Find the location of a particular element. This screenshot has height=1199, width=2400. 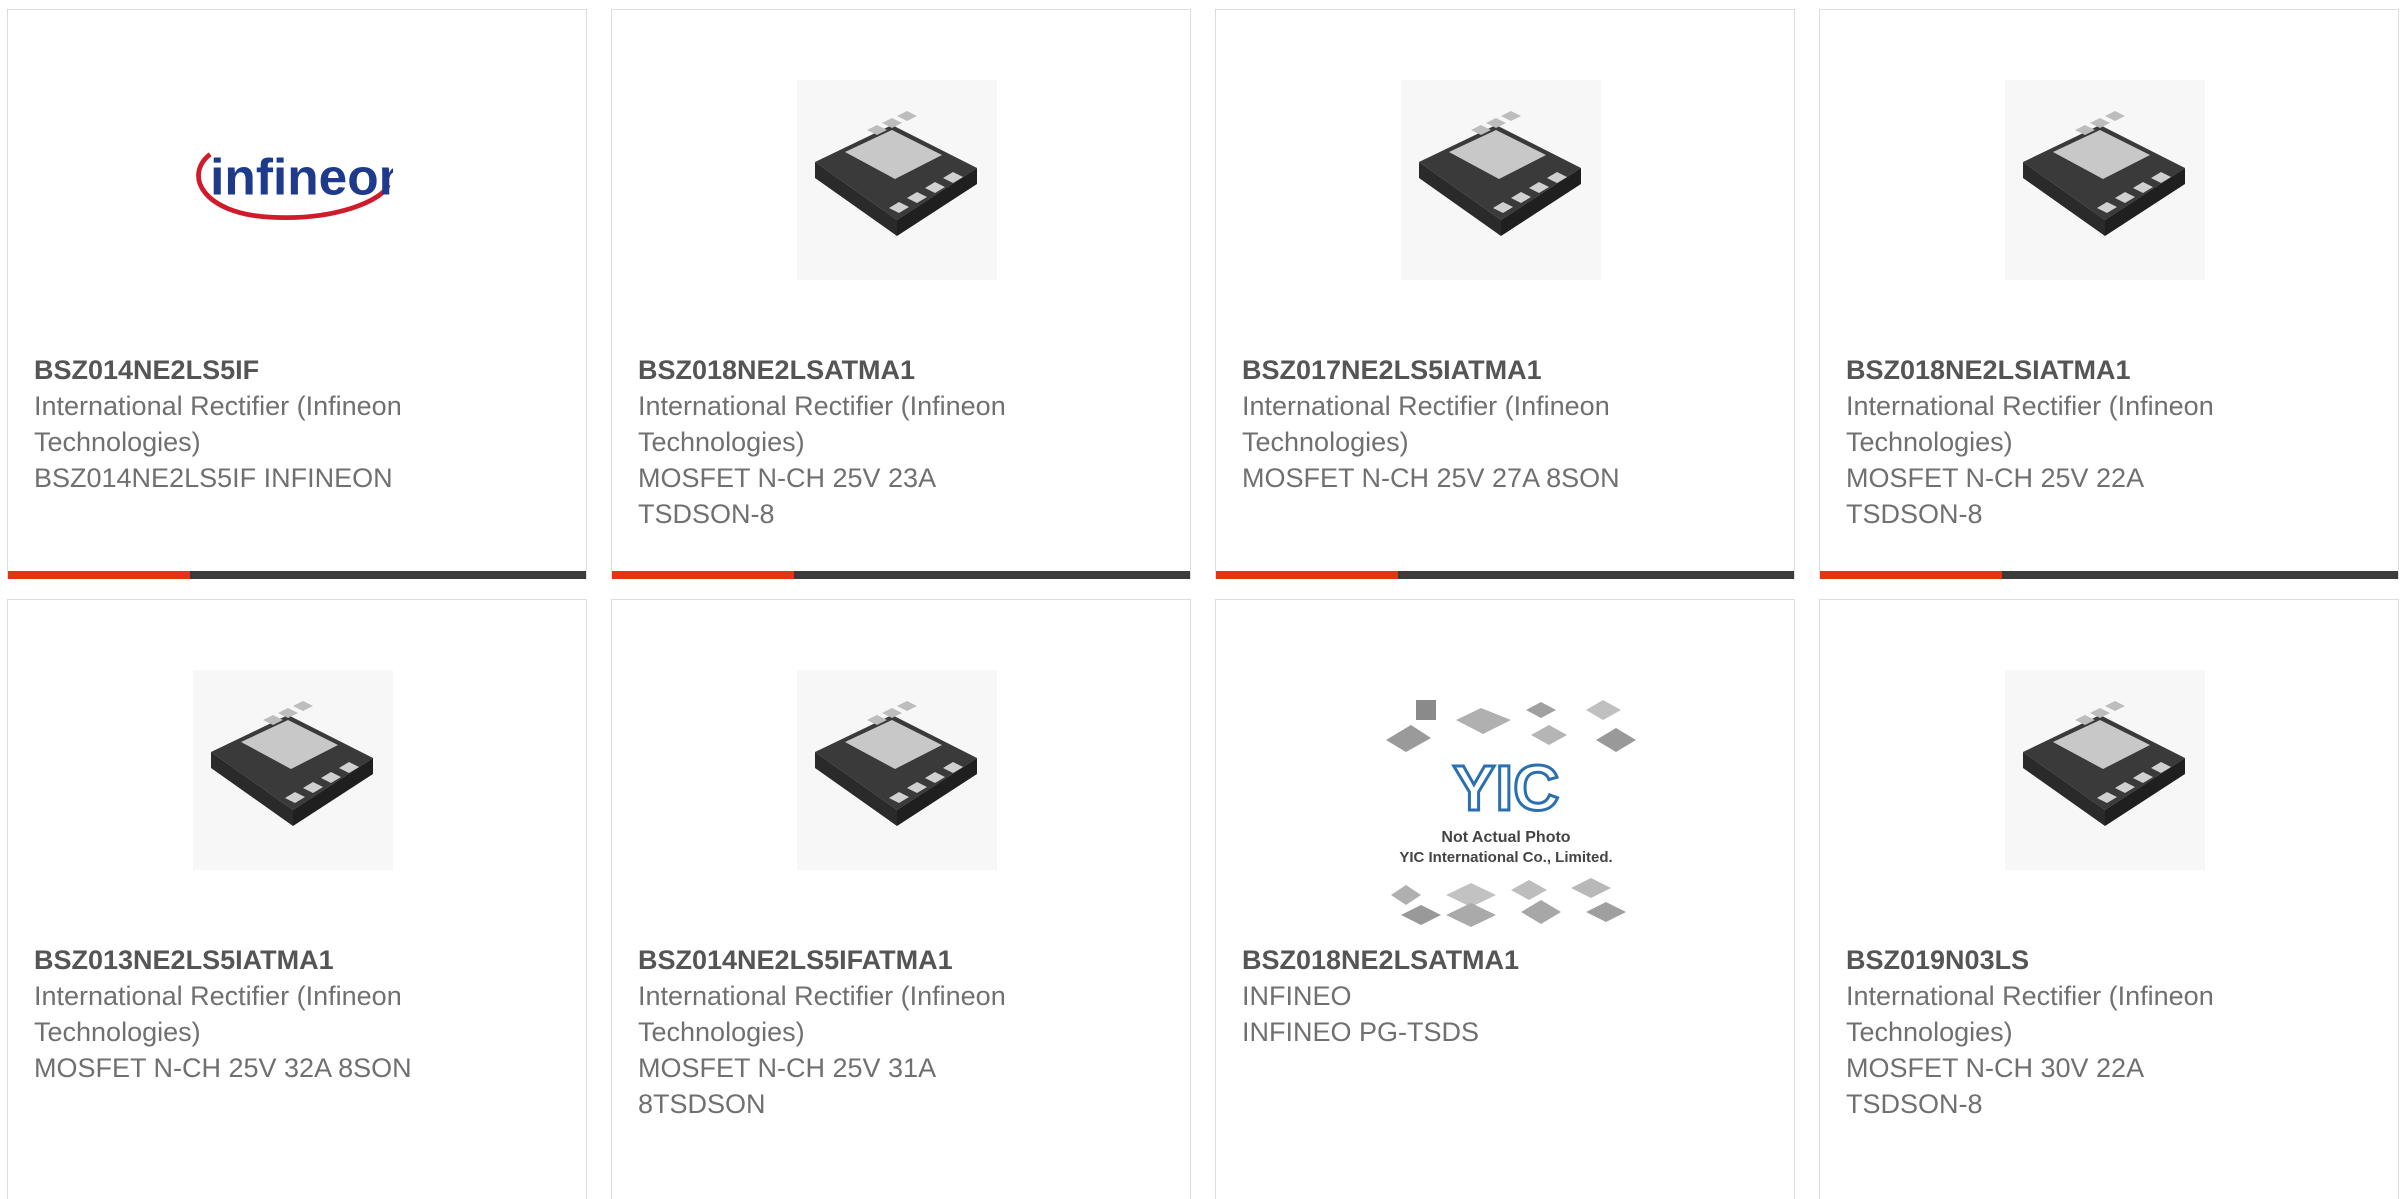

description: MOSFET N-CH 25V 31A is located at coordinates (787, 1068).